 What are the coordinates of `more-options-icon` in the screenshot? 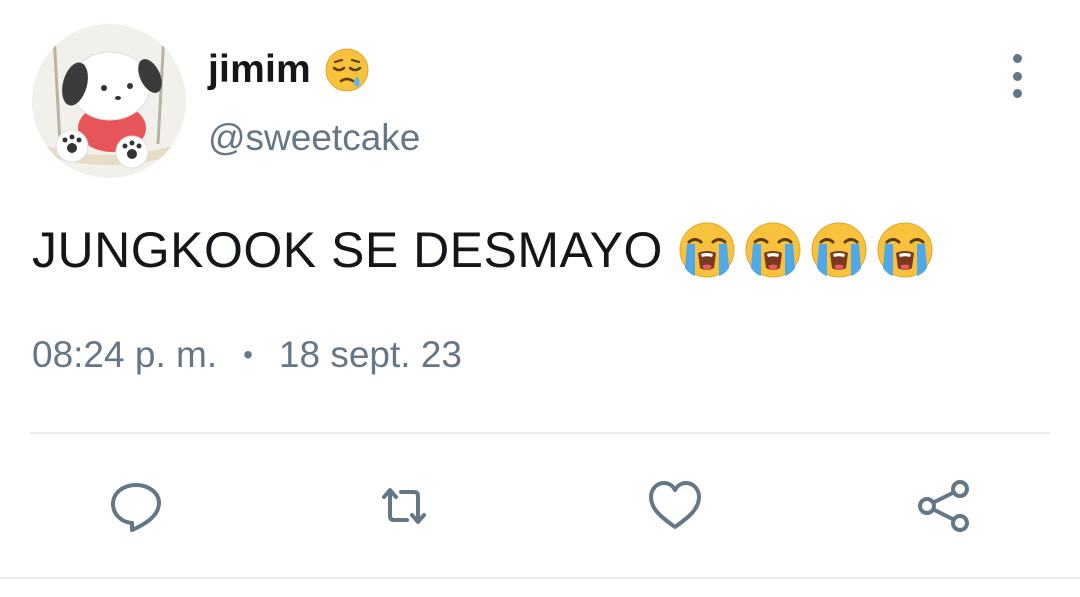 It's located at (1017, 76).